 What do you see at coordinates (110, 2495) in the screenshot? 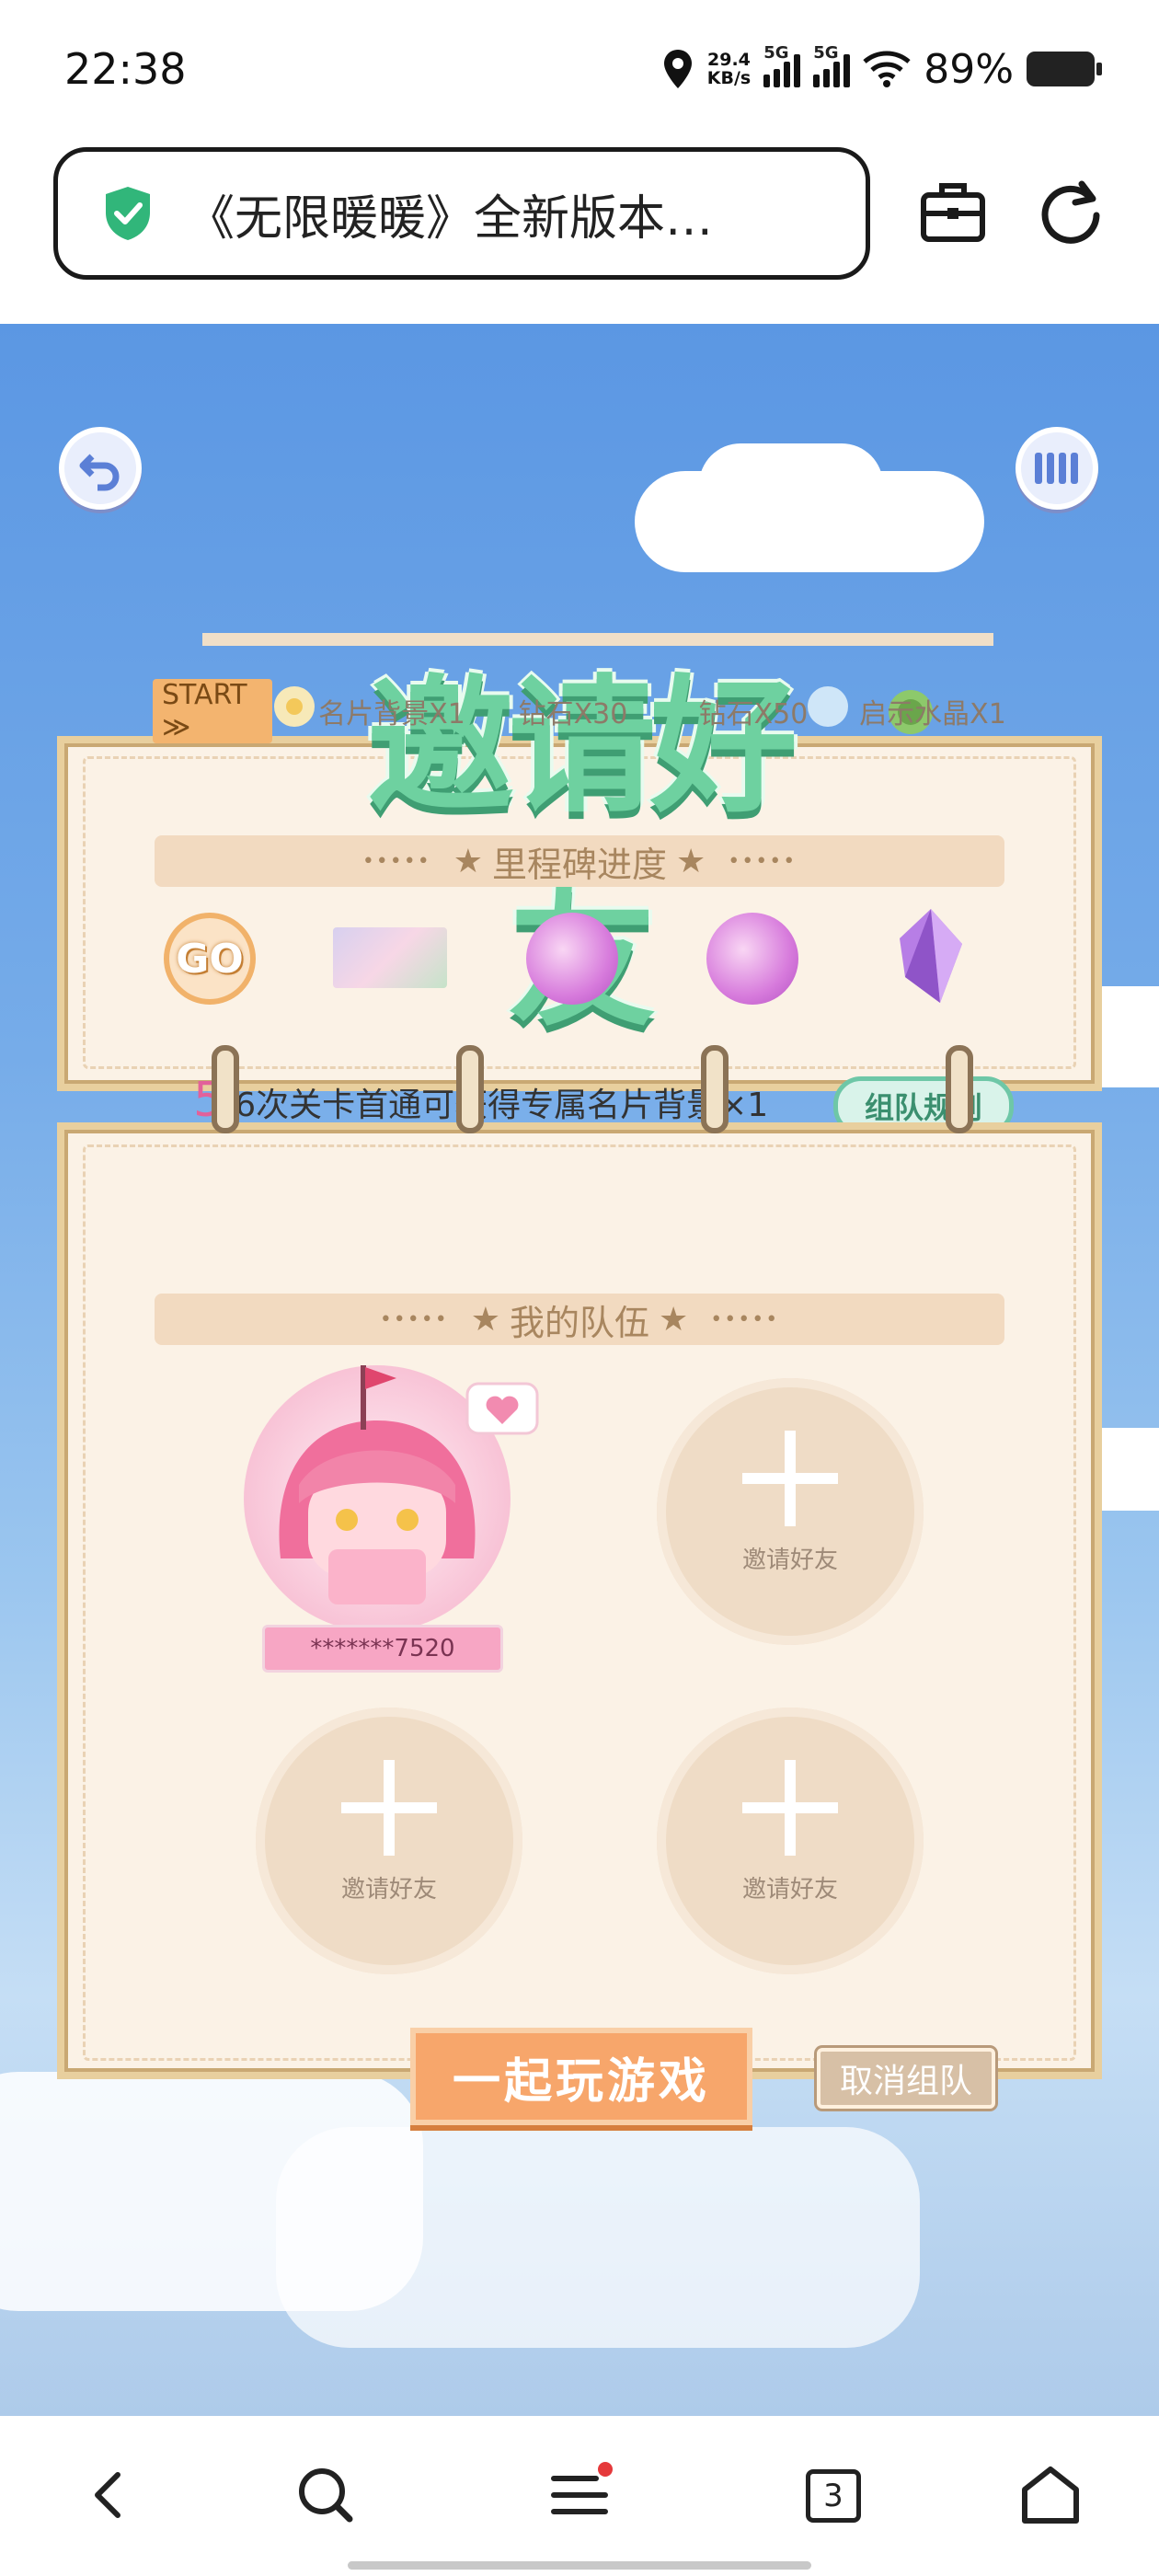
I see `back-icon` at bounding box center [110, 2495].